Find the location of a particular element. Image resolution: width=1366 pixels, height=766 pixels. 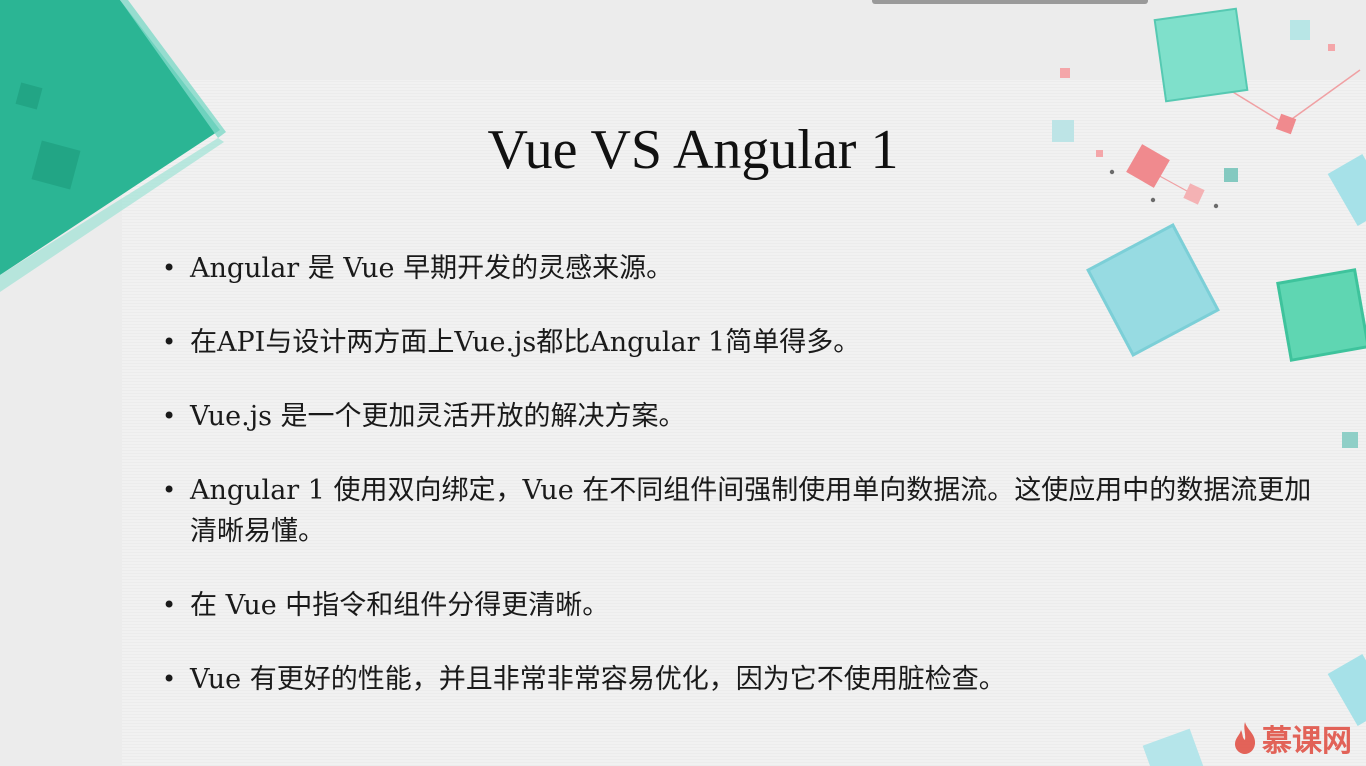

top-edge-bar is located at coordinates (1010, 2).